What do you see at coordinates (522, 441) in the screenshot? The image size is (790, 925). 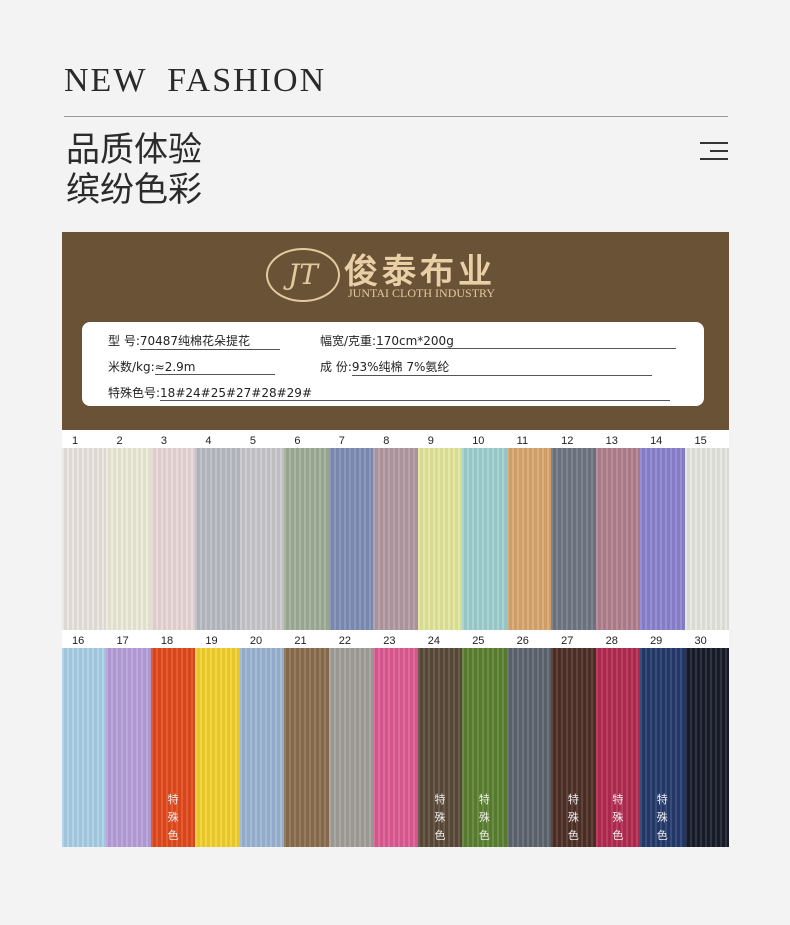 I see `swatch-number: 11` at bounding box center [522, 441].